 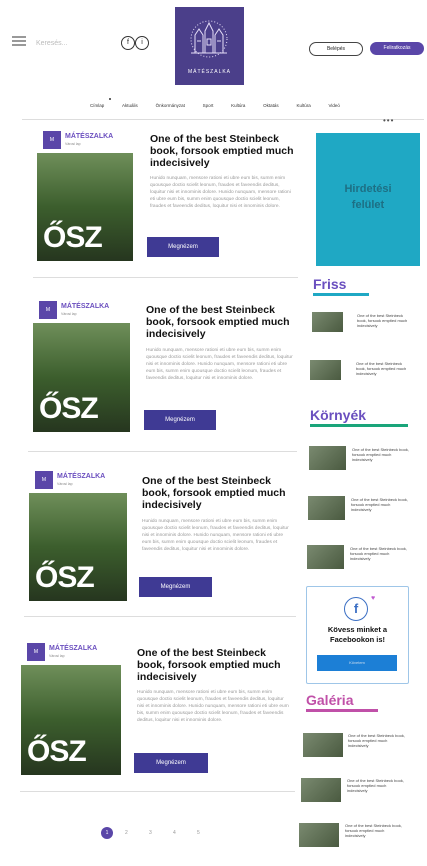 I want to click on site-logo: MÁTÉSZALKA, so click(x=209, y=46).